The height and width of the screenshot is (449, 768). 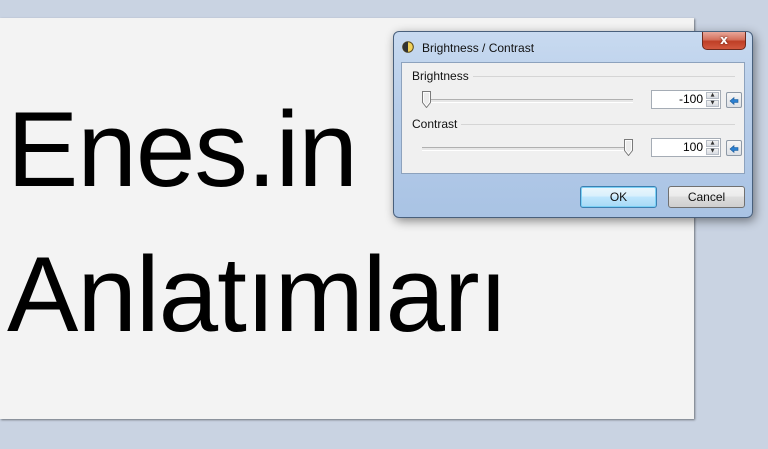 I want to click on brightness-spin-down-button: ▼, so click(x=712, y=103).